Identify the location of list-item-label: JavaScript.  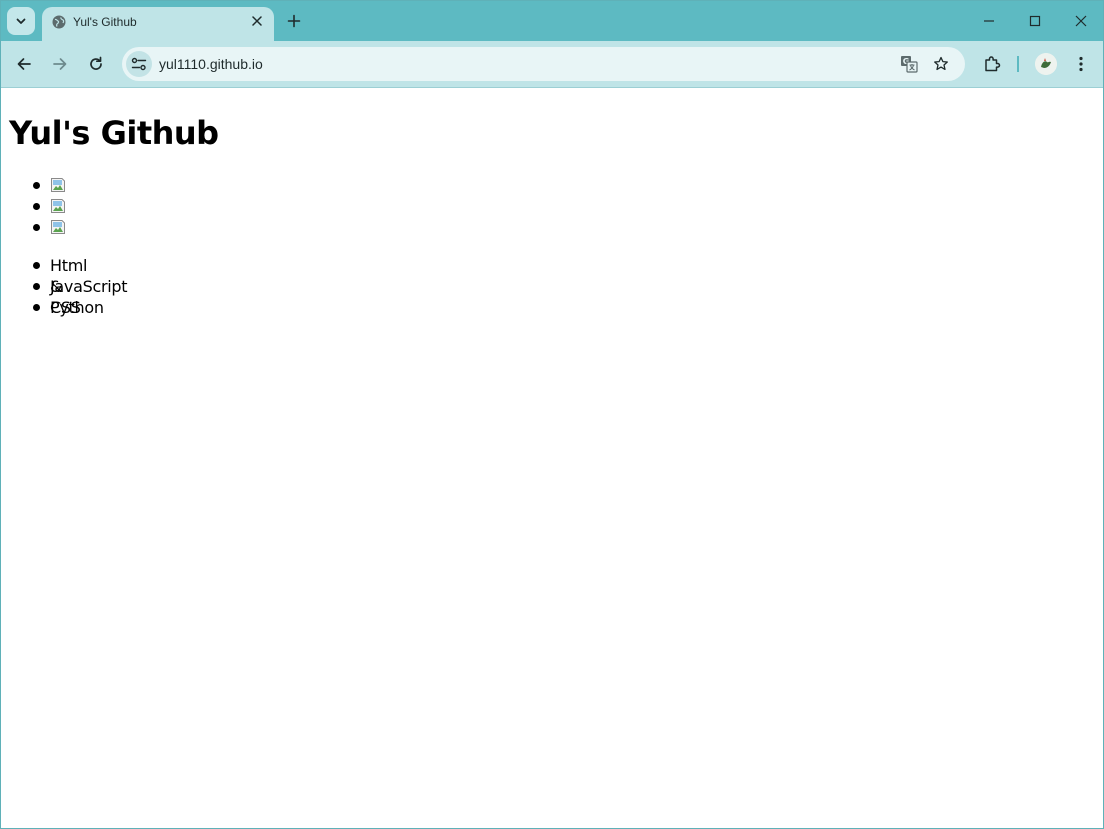
(89, 286).